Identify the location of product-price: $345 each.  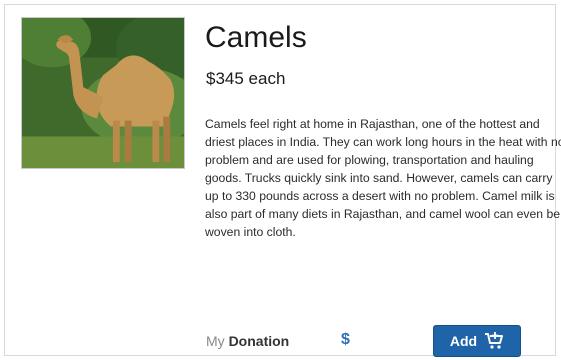
(246, 78).